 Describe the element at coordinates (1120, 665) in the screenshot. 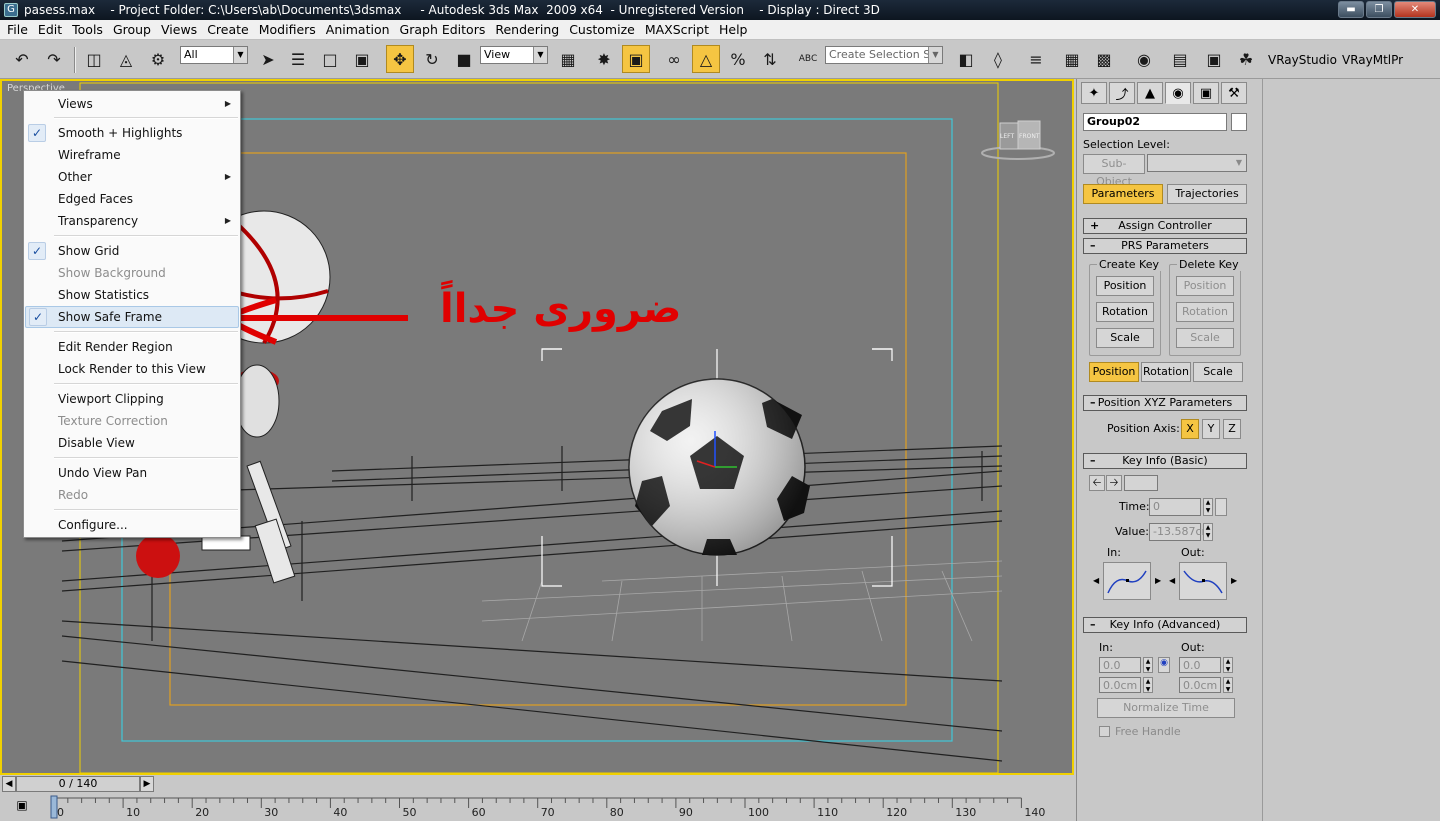

I see `adv-in-field: 0.0` at that location.